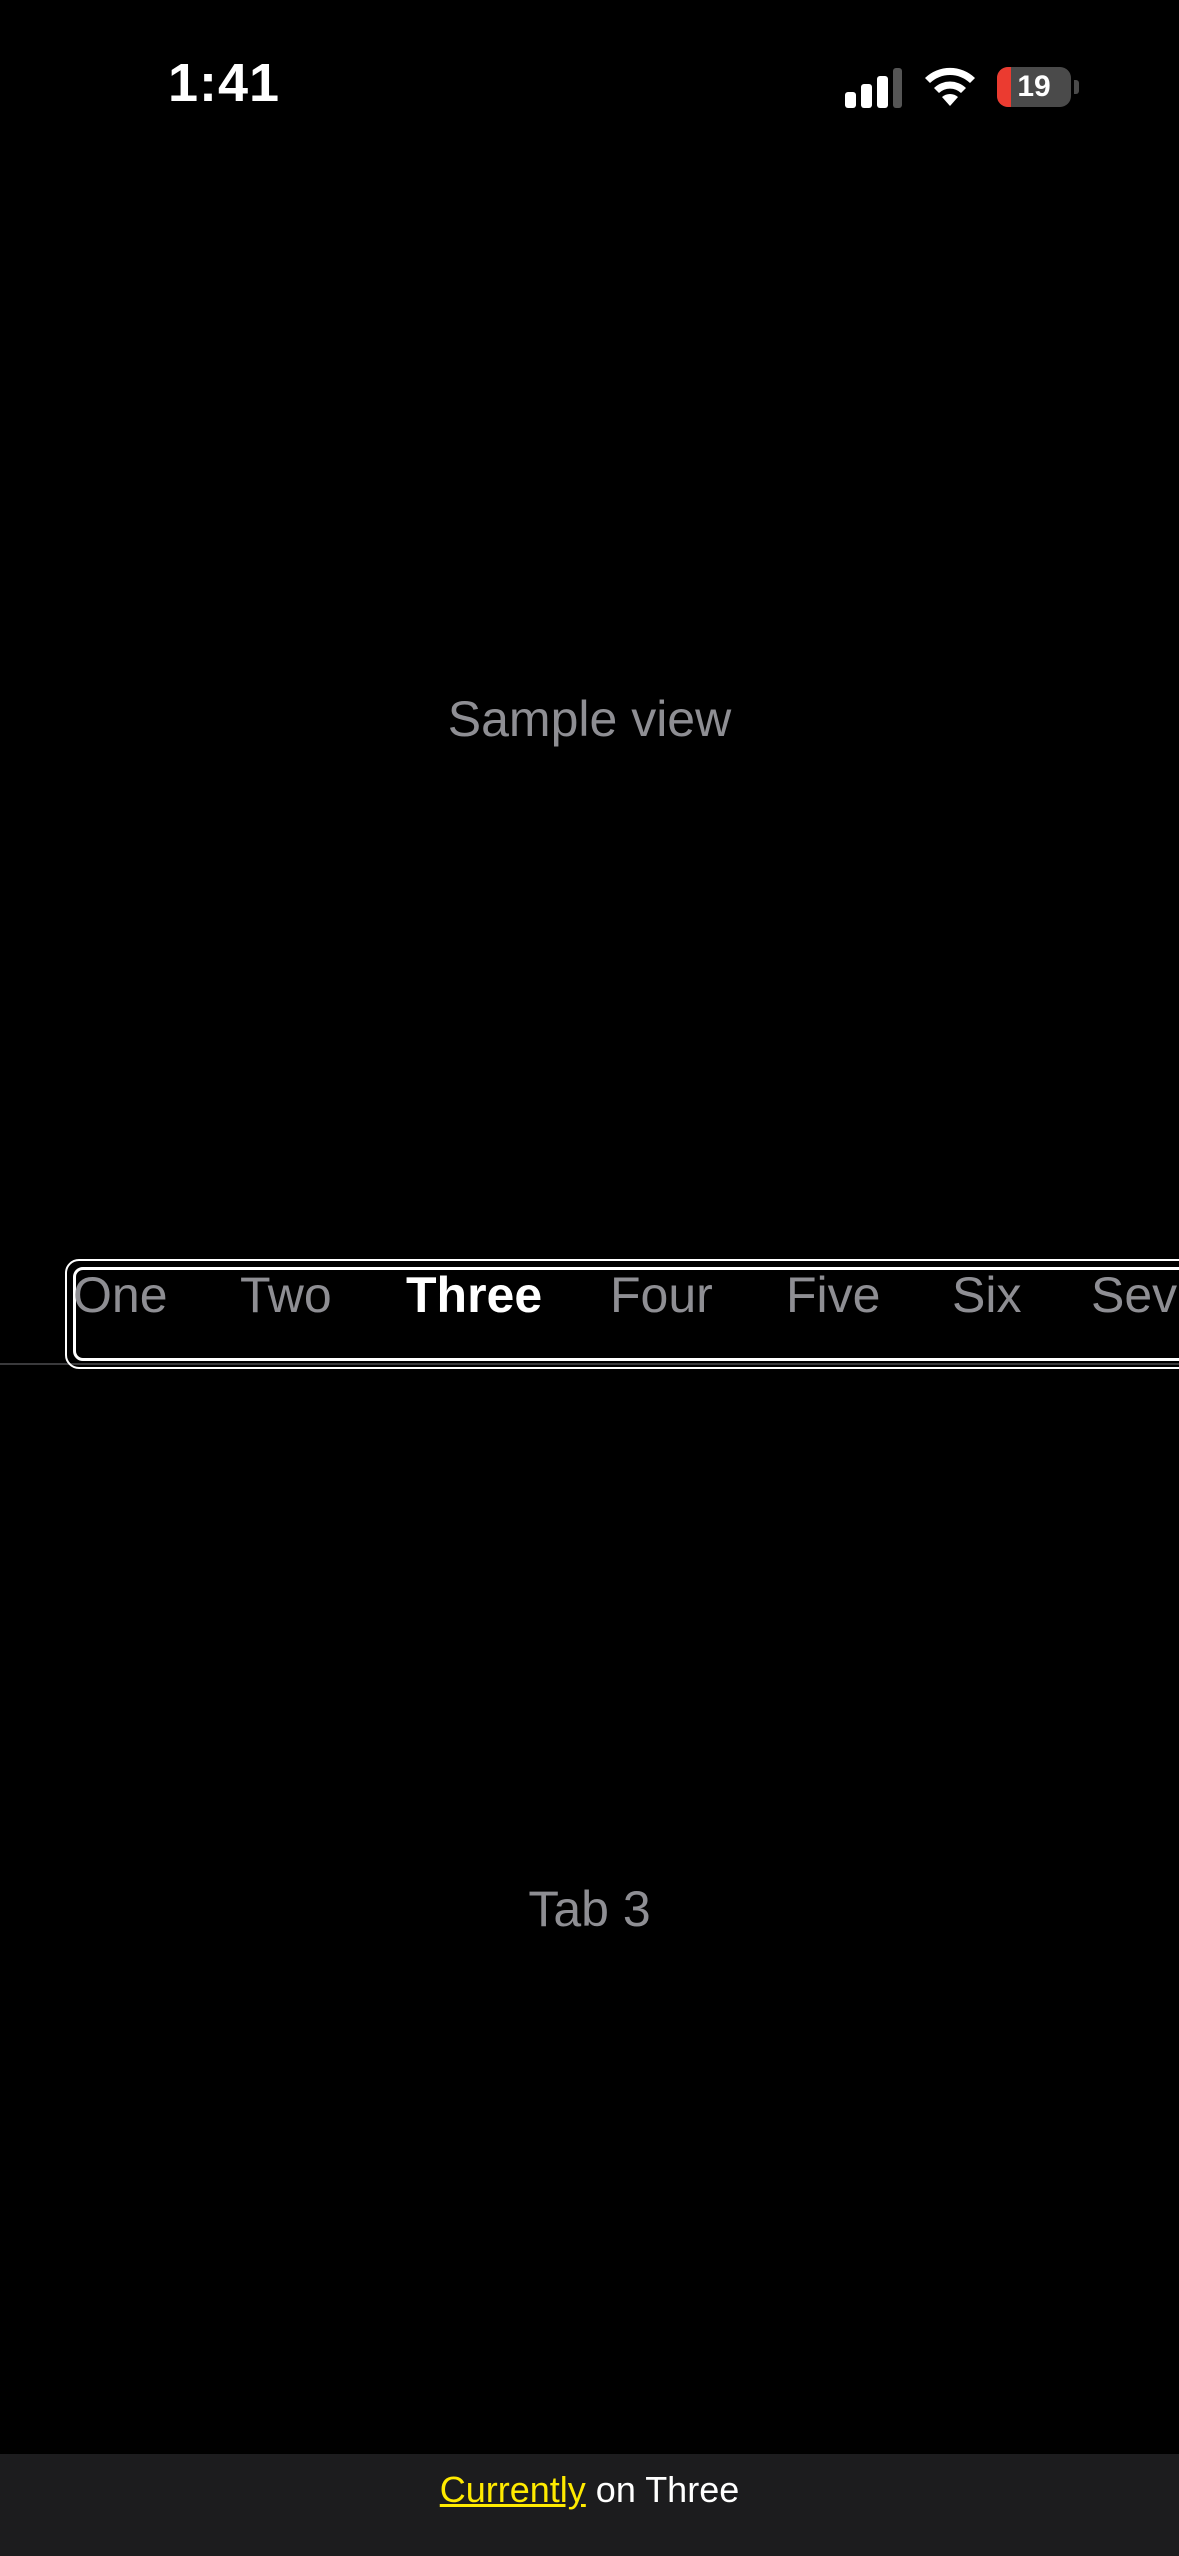  I want to click on cellular-signal-icon, so click(874, 88).